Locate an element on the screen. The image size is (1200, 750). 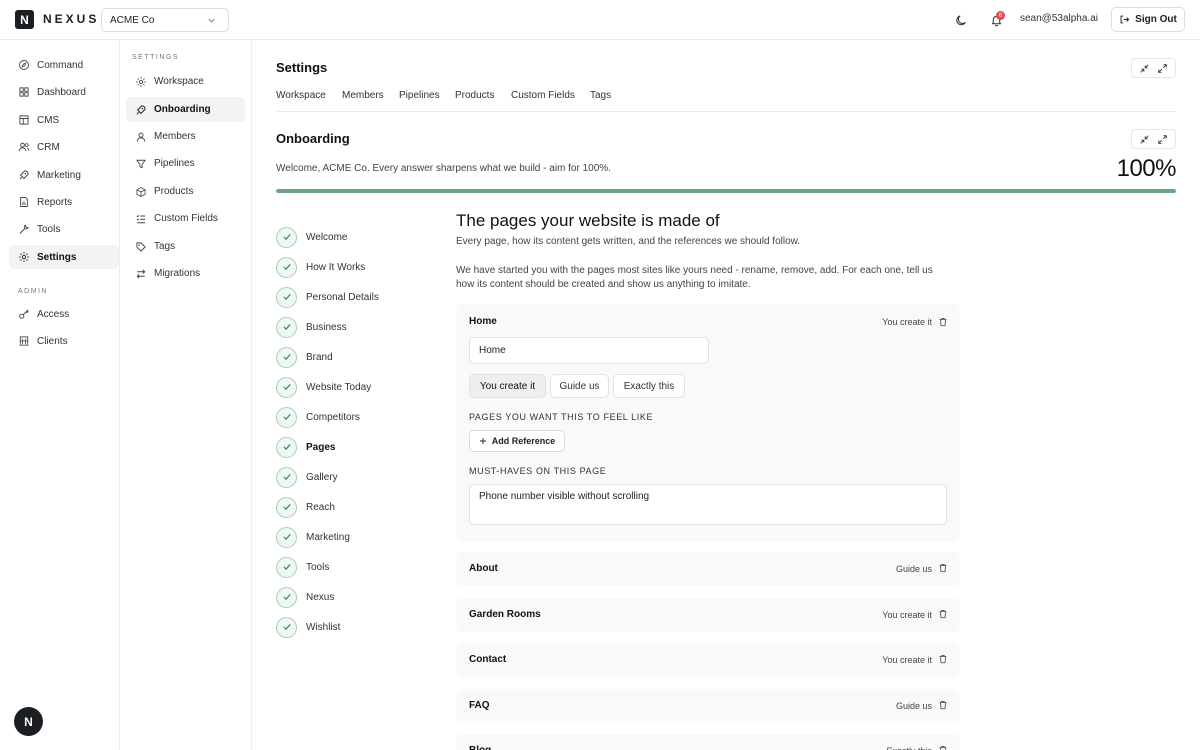
moon-icon is located at coordinates (961, 20).